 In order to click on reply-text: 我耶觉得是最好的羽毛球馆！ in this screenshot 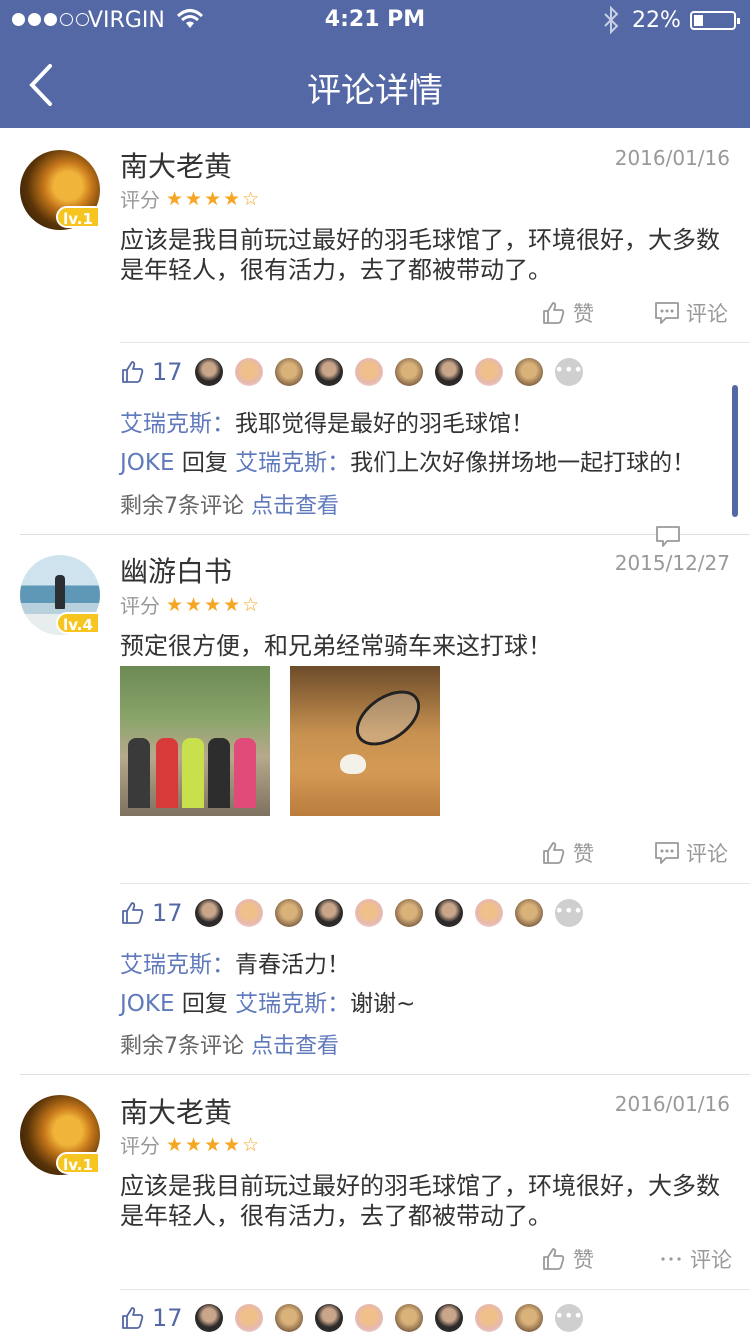, I will do `click(384, 424)`.